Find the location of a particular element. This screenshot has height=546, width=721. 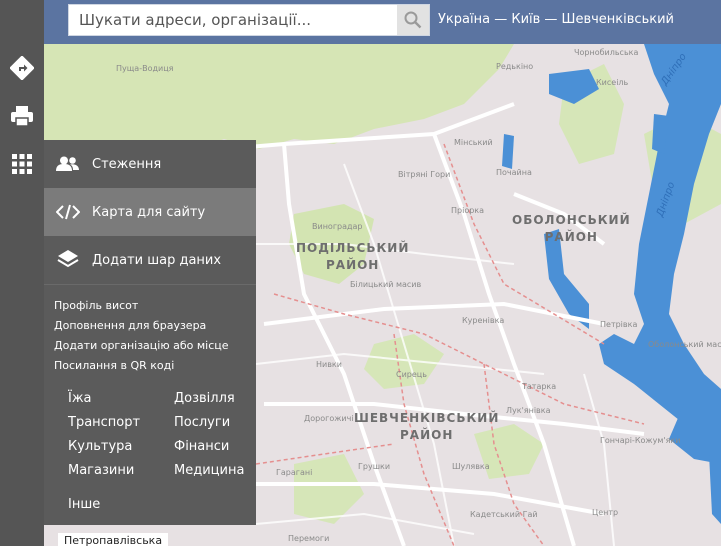

place-label: Куренівка is located at coordinates (483, 320).